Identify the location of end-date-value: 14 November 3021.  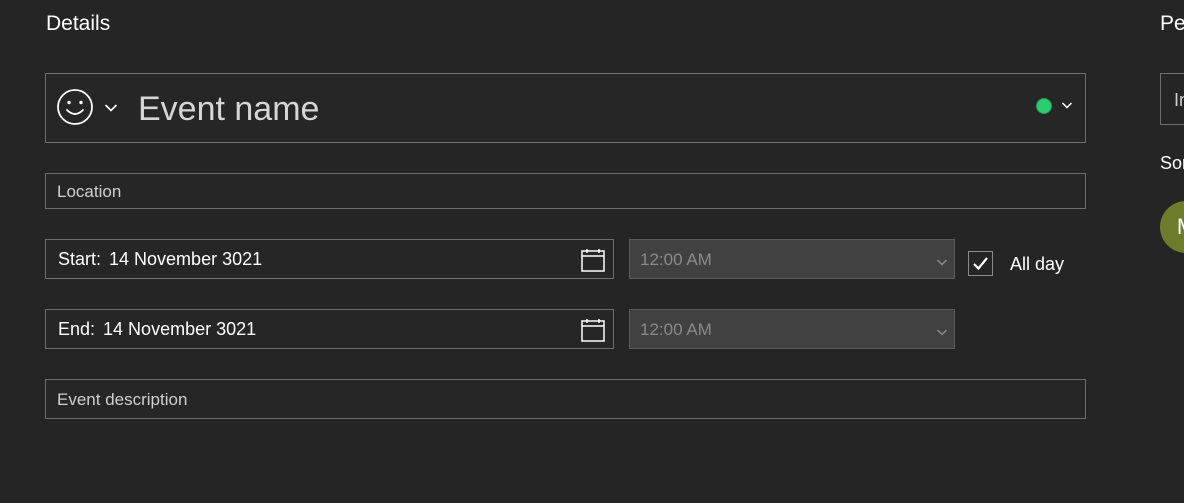
(180, 329).